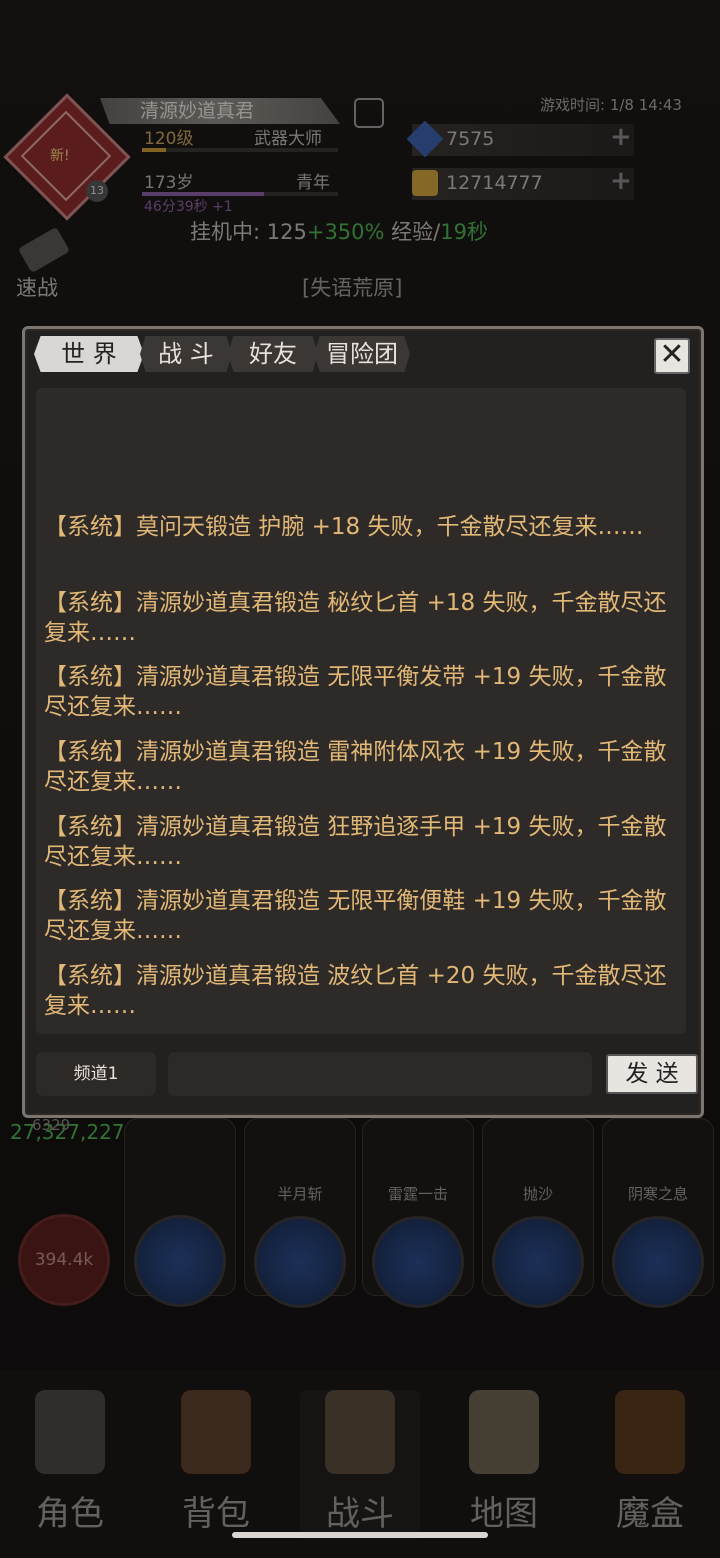 The image size is (720, 1558). What do you see at coordinates (652, 1074) in the screenshot?
I see `send-button: 发 送` at bounding box center [652, 1074].